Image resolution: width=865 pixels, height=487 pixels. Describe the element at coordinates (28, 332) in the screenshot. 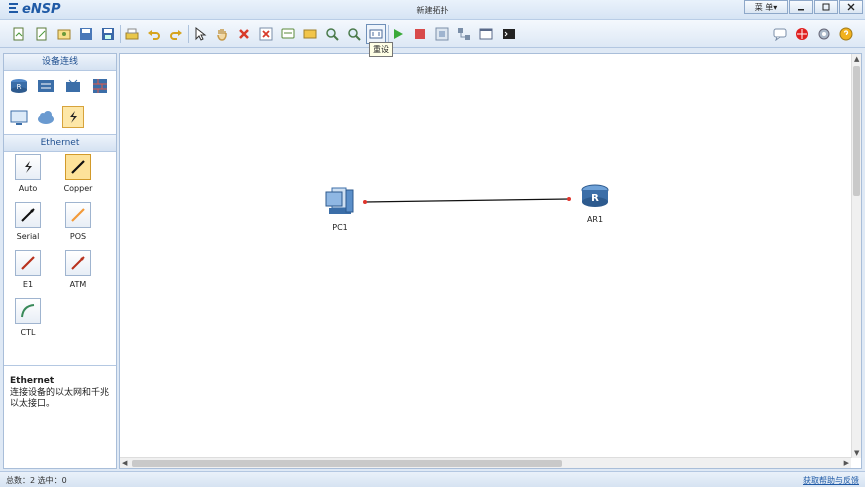

I see `cable-label: CTL` at that location.